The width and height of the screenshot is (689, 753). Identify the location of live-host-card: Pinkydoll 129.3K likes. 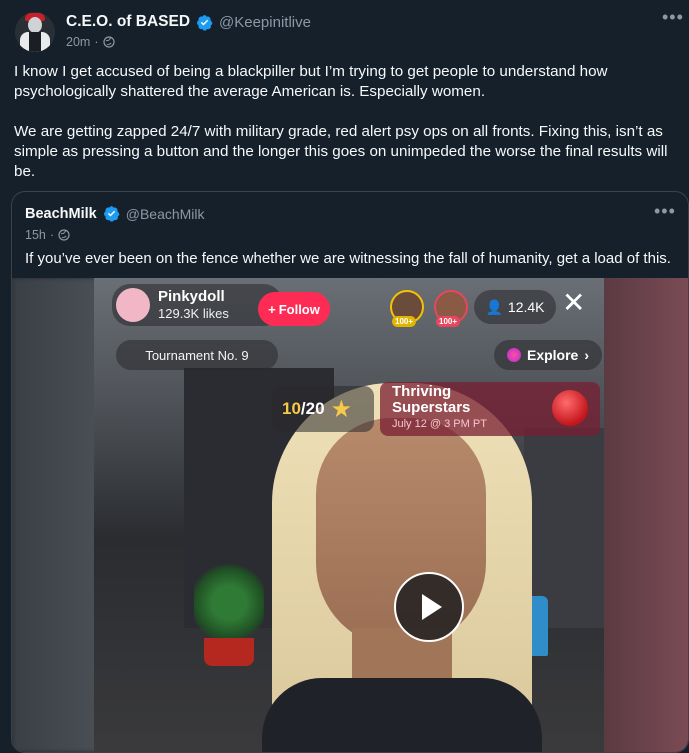
(197, 305).